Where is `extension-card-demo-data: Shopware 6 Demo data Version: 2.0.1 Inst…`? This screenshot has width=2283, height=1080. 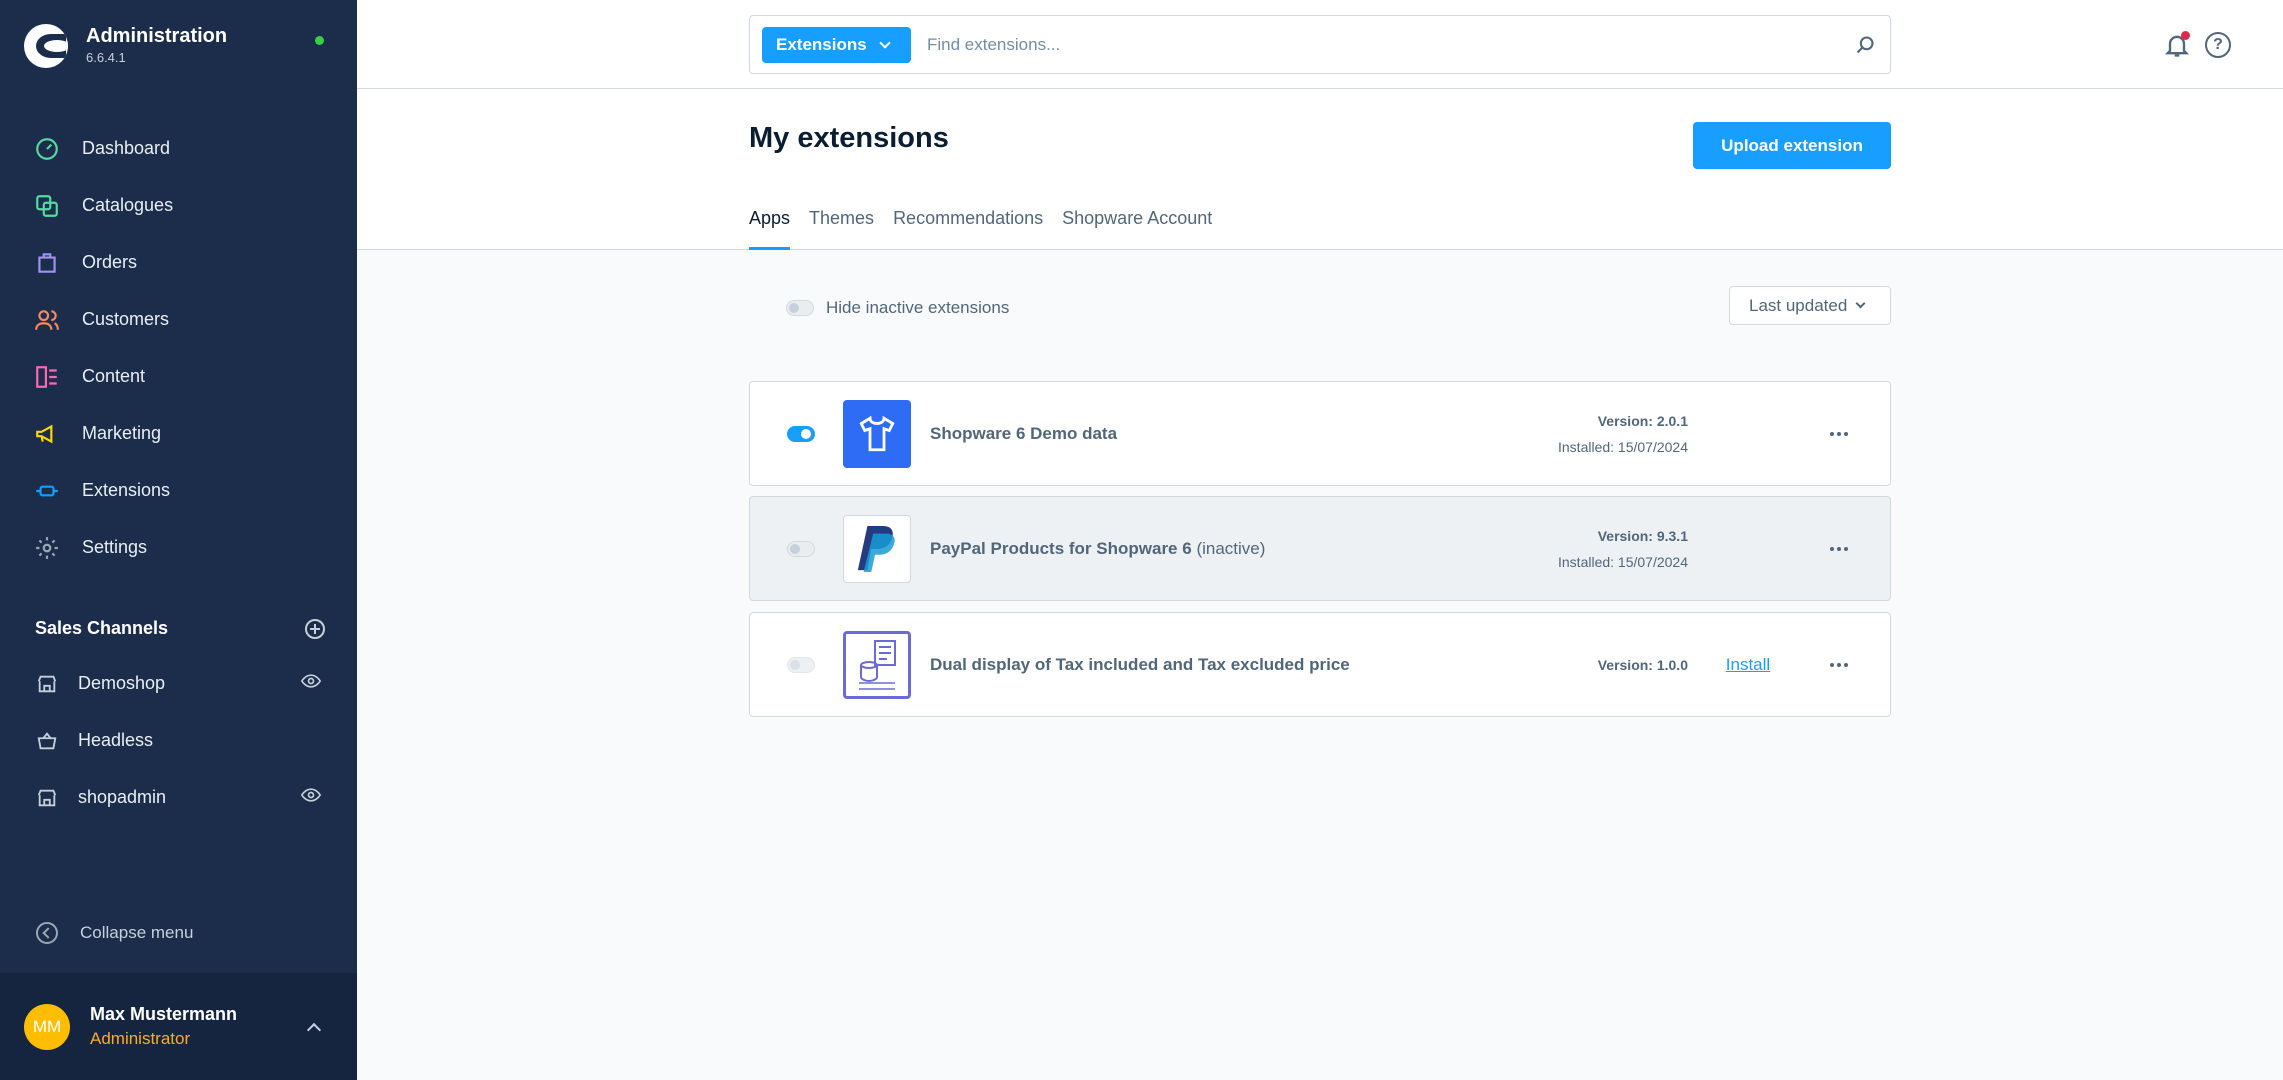 extension-card-demo-data: Shopware 6 Demo data Version: 2.0.1 Inst… is located at coordinates (1320, 433).